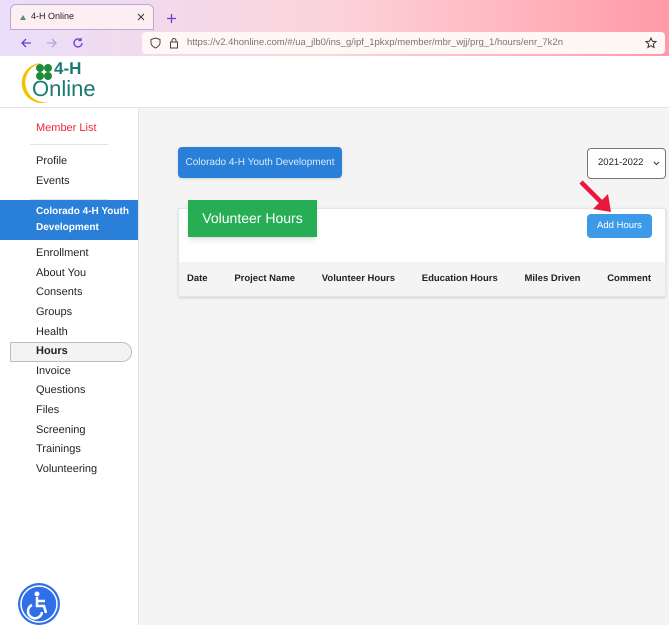 Image resolution: width=669 pixels, height=625 pixels. What do you see at coordinates (58, 82) in the screenshot?
I see `site-logo: 4-H Online` at bounding box center [58, 82].